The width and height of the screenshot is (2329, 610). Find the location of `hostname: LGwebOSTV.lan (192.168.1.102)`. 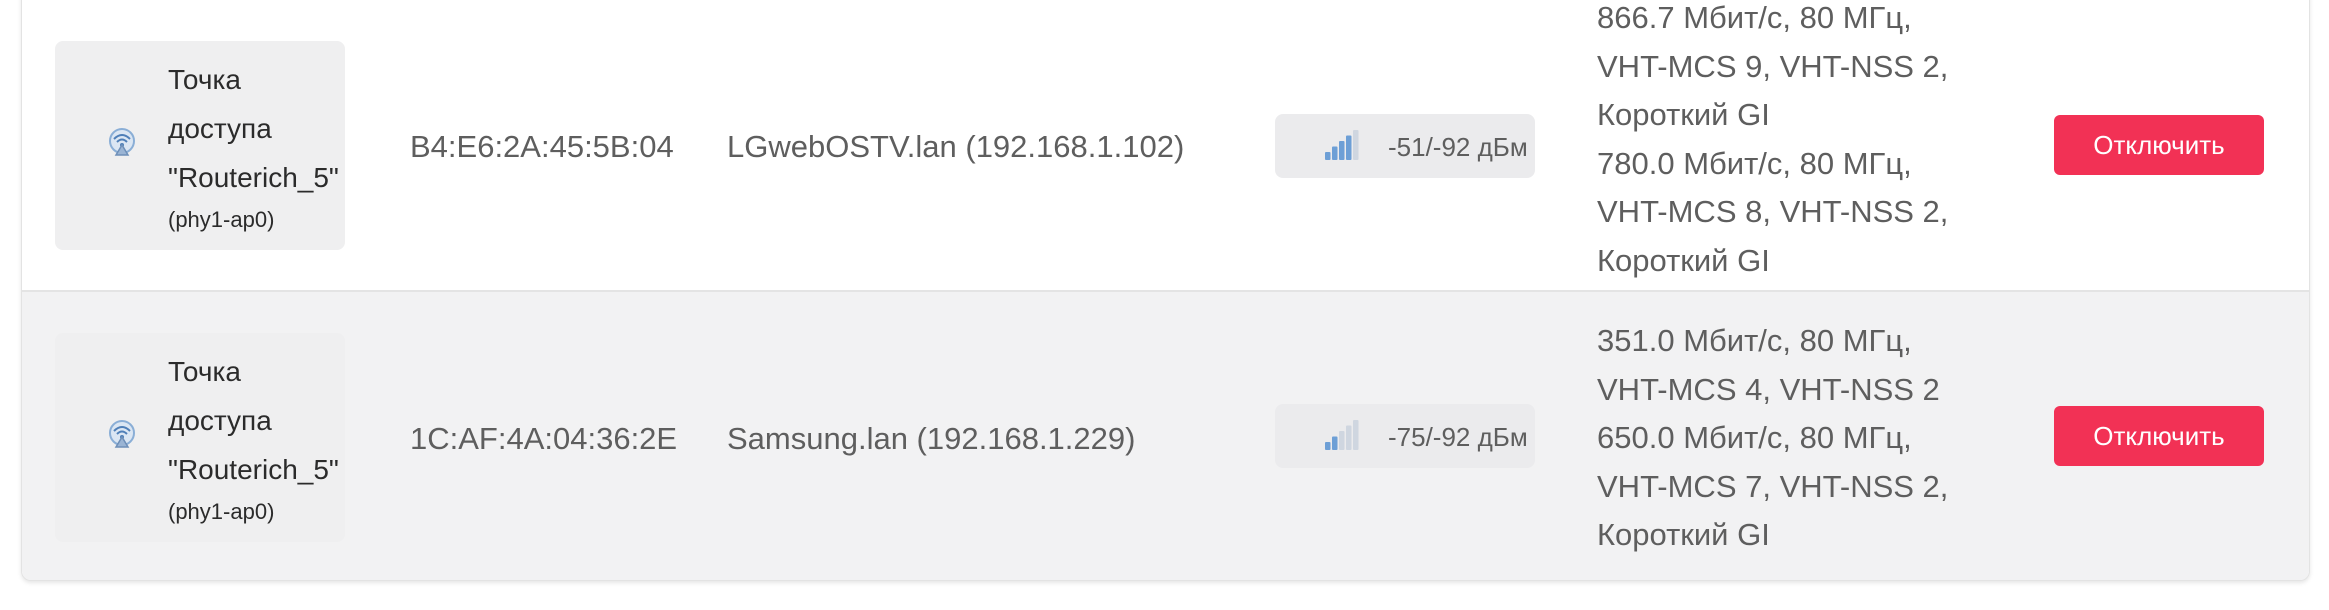

hostname: LGwebOSTV.lan (192.168.1.102) is located at coordinates (956, 146).